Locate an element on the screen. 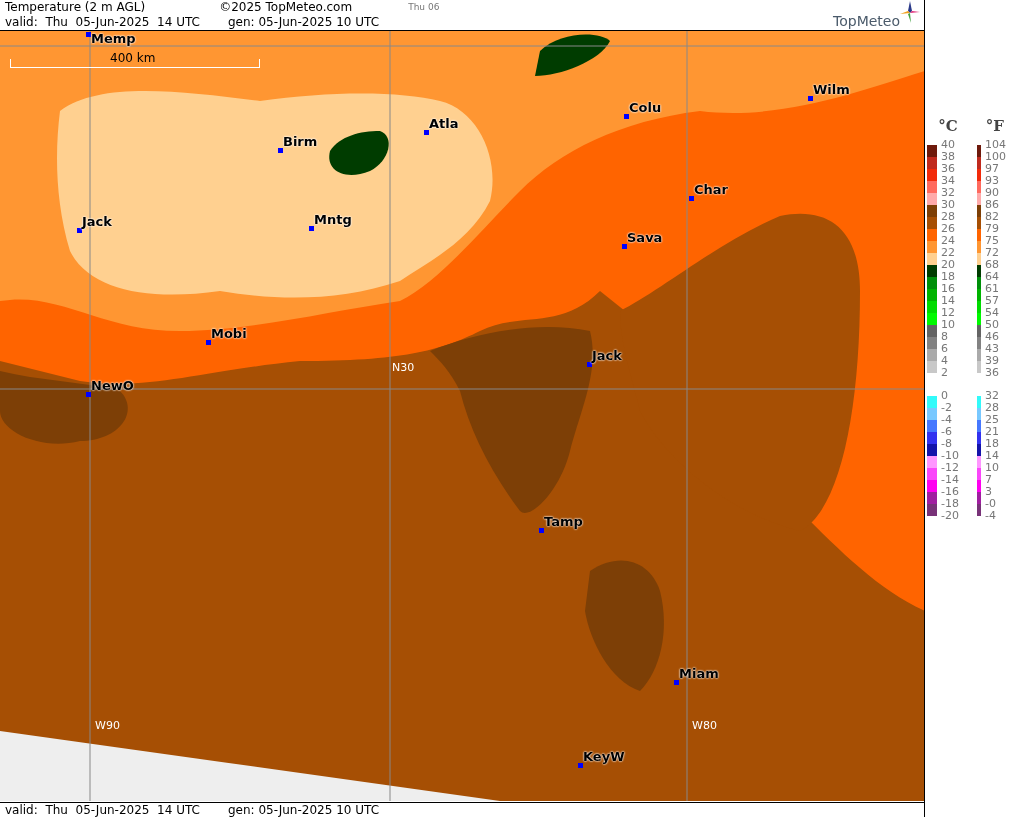  celsius-value: 16 is located at coordinates (948, 289).